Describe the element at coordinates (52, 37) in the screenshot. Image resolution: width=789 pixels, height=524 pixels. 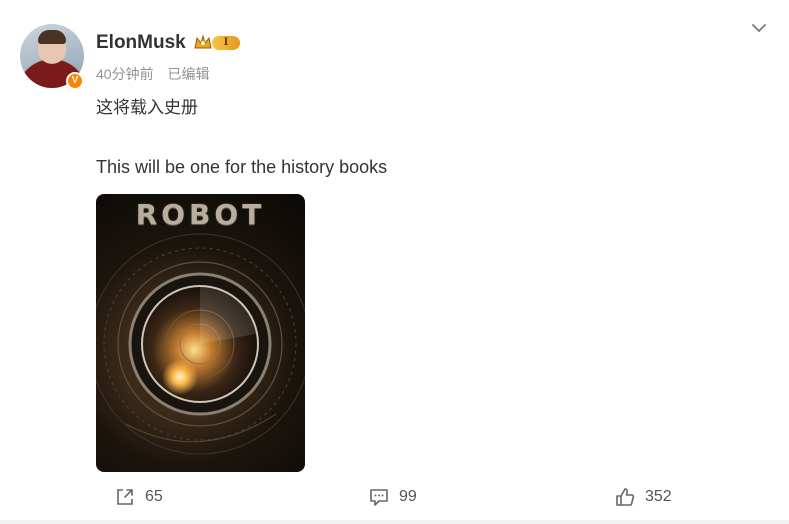
I see `avatar-hair` at that location.